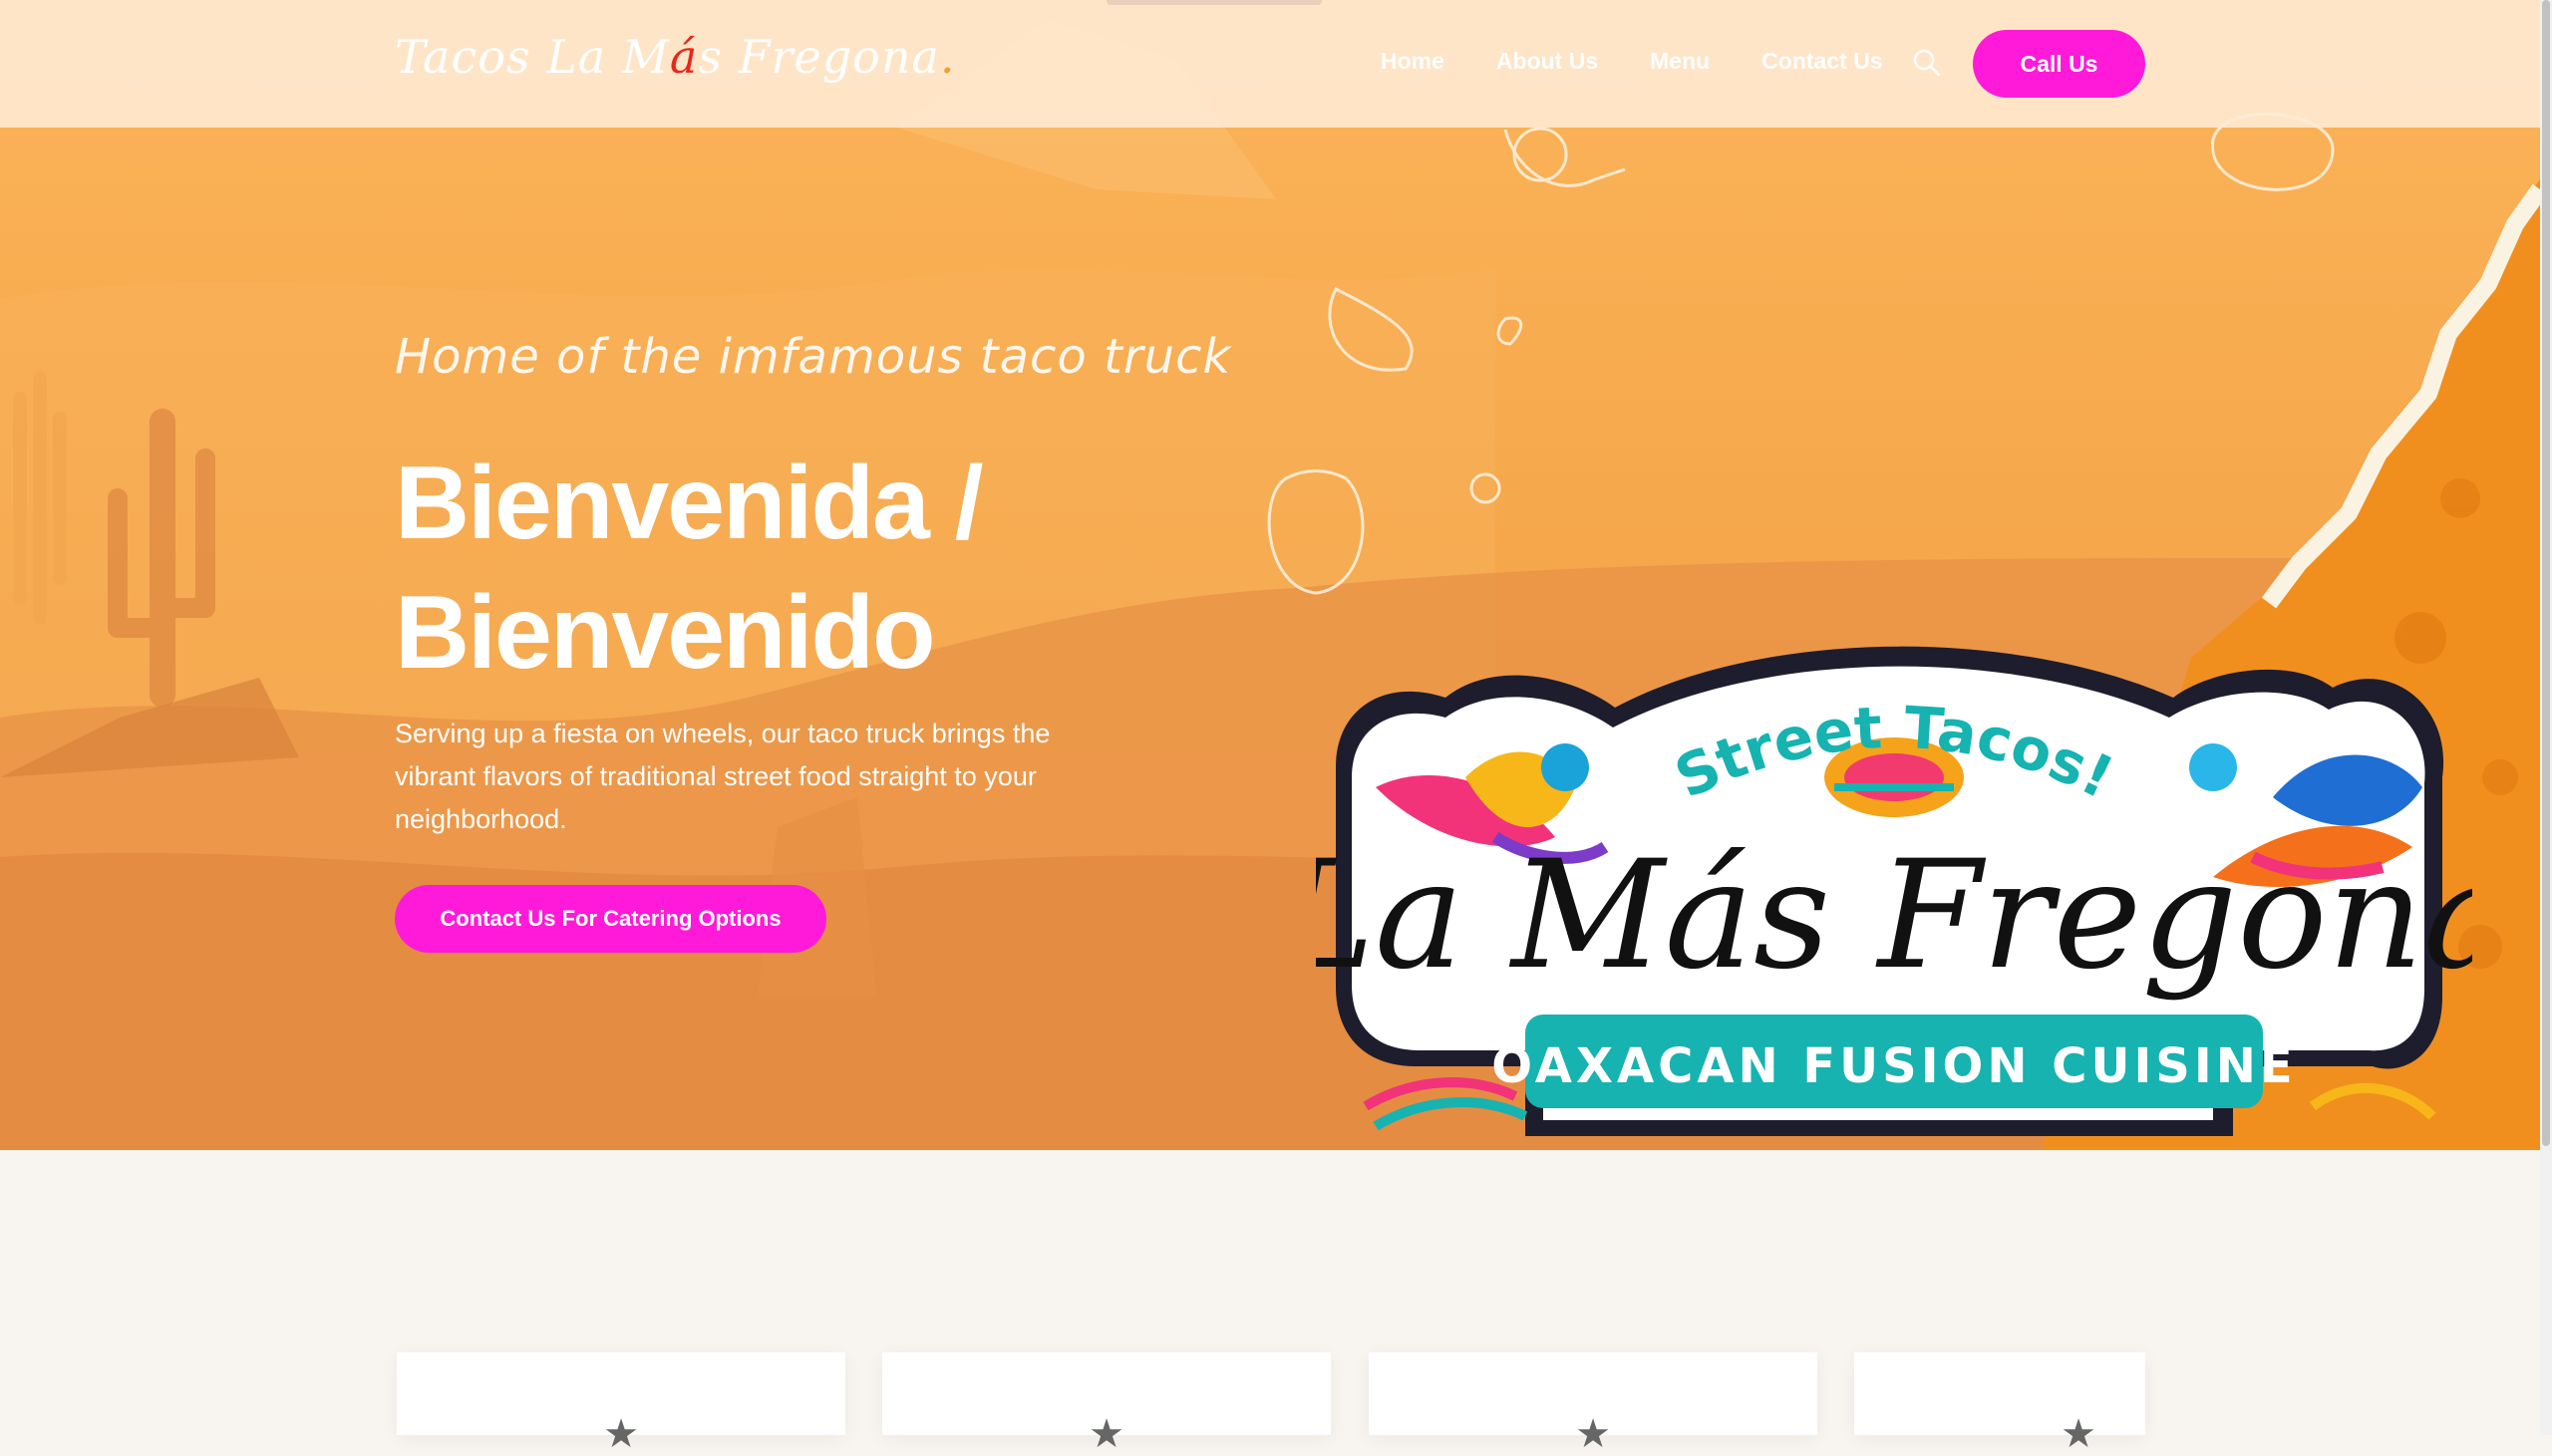 The height and width of the screenshot is (1456, 2552). Describe the element at coordinates (1547, 61) in the screenshot. I see `nav-link-about-us: About Us` at that location.